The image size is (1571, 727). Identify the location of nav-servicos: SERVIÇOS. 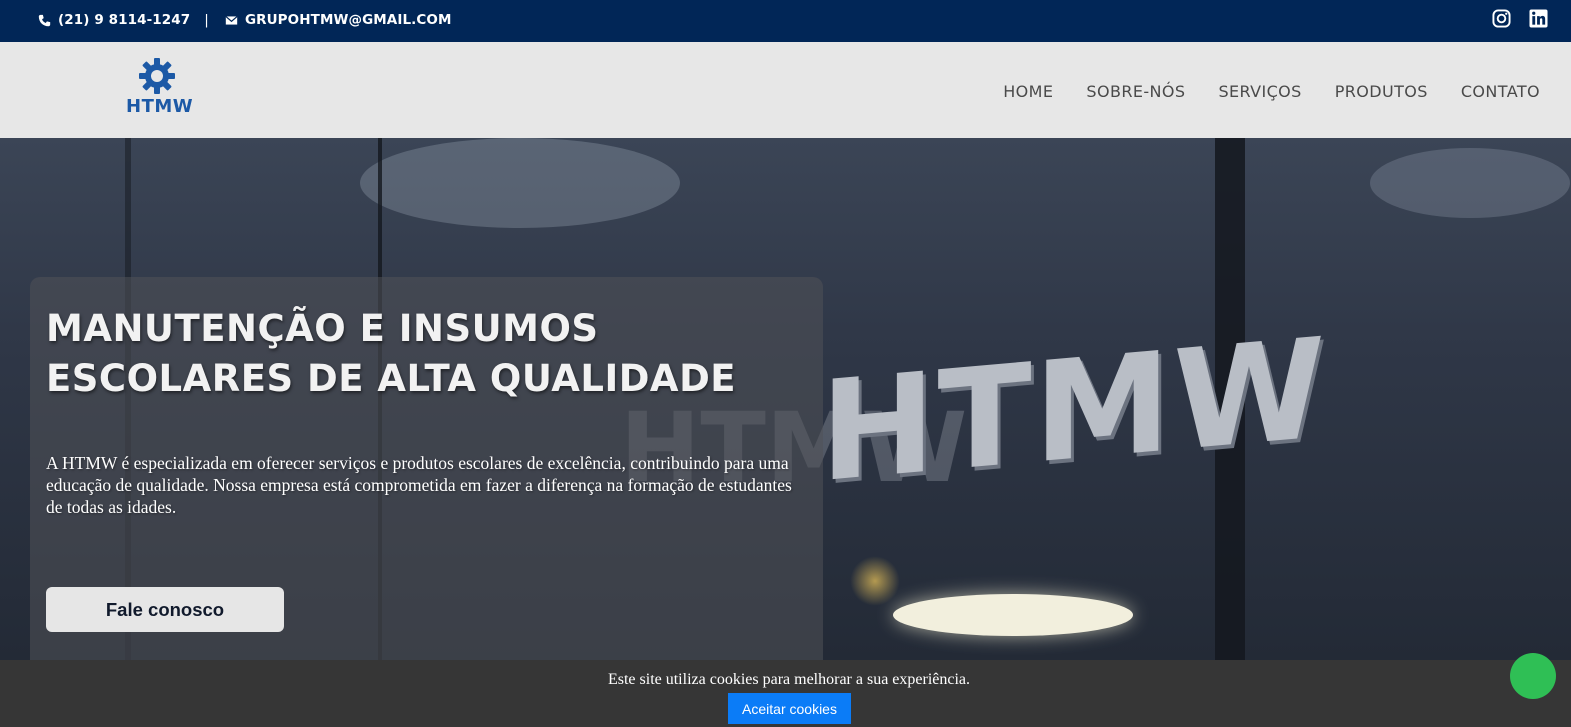
(1259, 91).